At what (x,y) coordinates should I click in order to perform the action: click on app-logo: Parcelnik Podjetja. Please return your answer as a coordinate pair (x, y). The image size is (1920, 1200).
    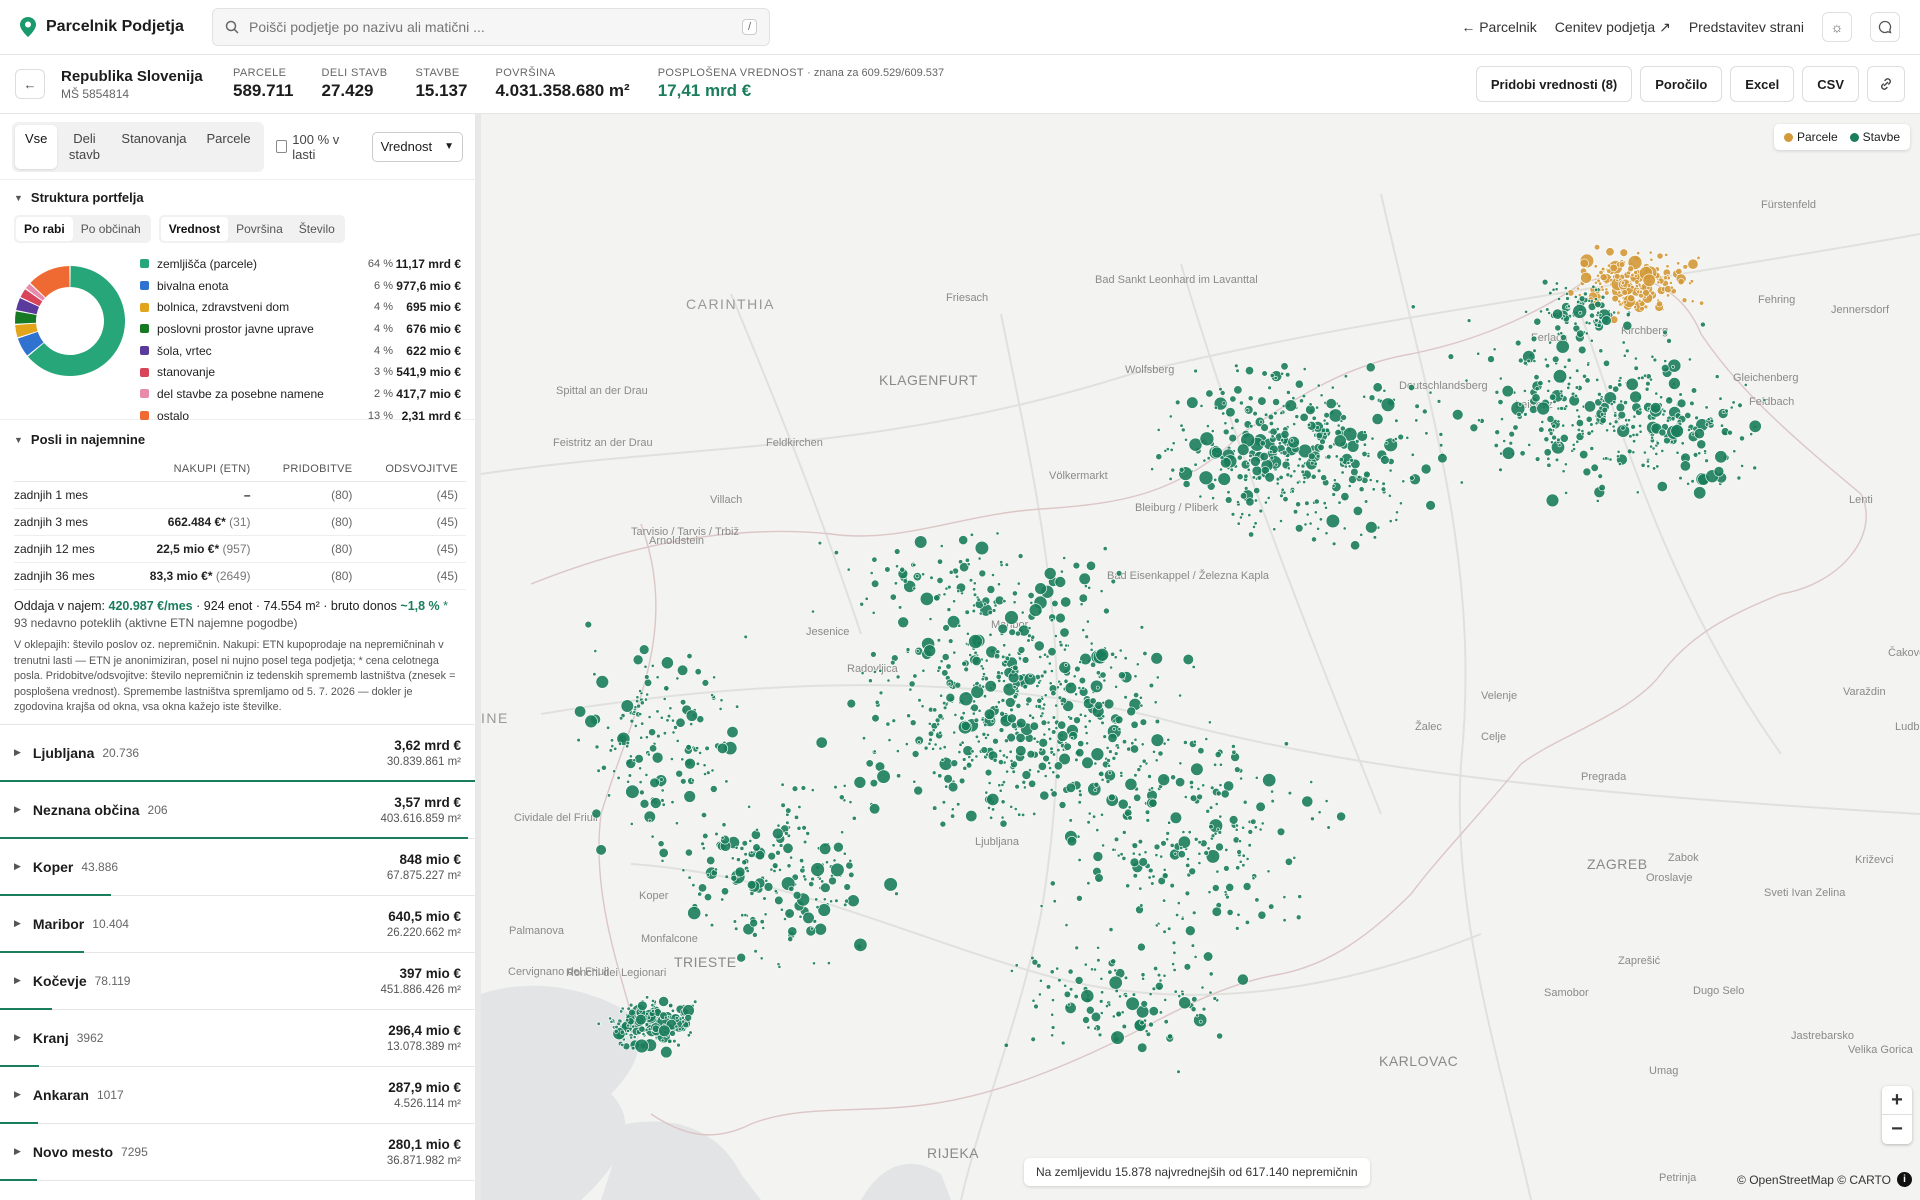
    Looking at the image, I should click on (106, 27).